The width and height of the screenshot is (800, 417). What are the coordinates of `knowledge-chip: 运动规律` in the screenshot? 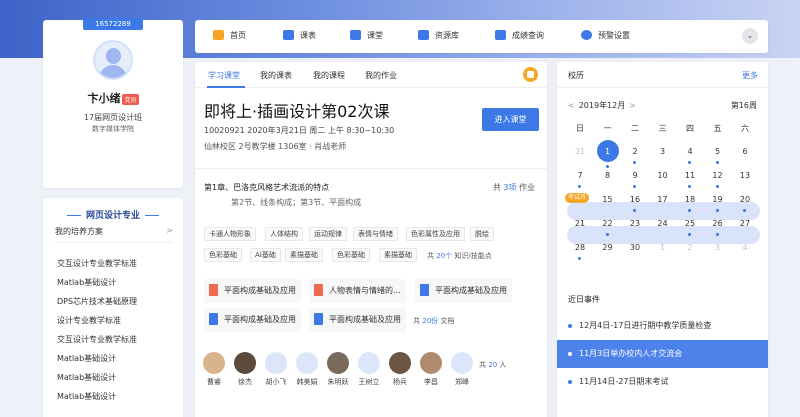 It's located at (328, 234).